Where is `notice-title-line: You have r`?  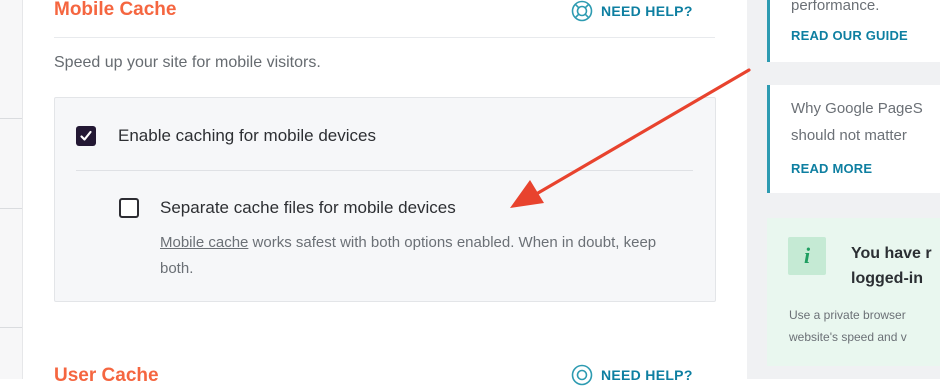
notice-title-line: You have r is located at coordinates (891, 253).